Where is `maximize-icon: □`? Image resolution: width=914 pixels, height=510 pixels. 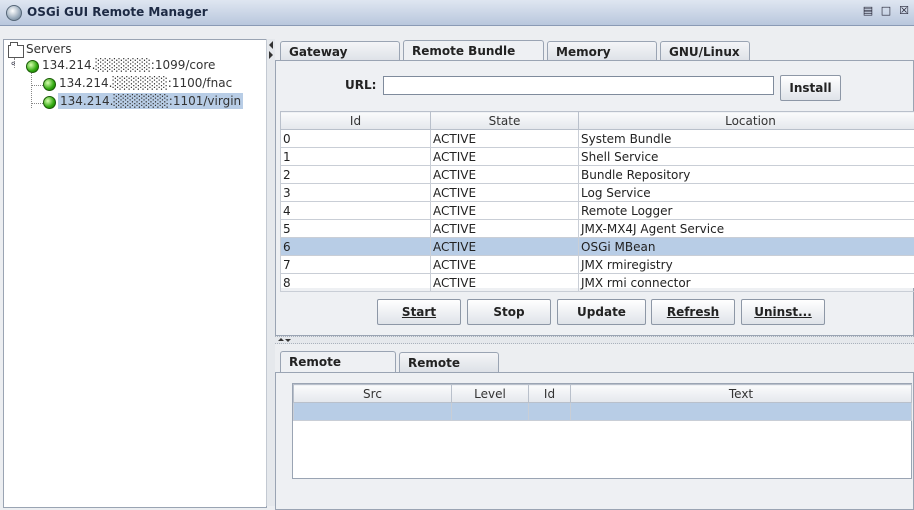
maximize-icon: □ is located at coordinates (886, 11).